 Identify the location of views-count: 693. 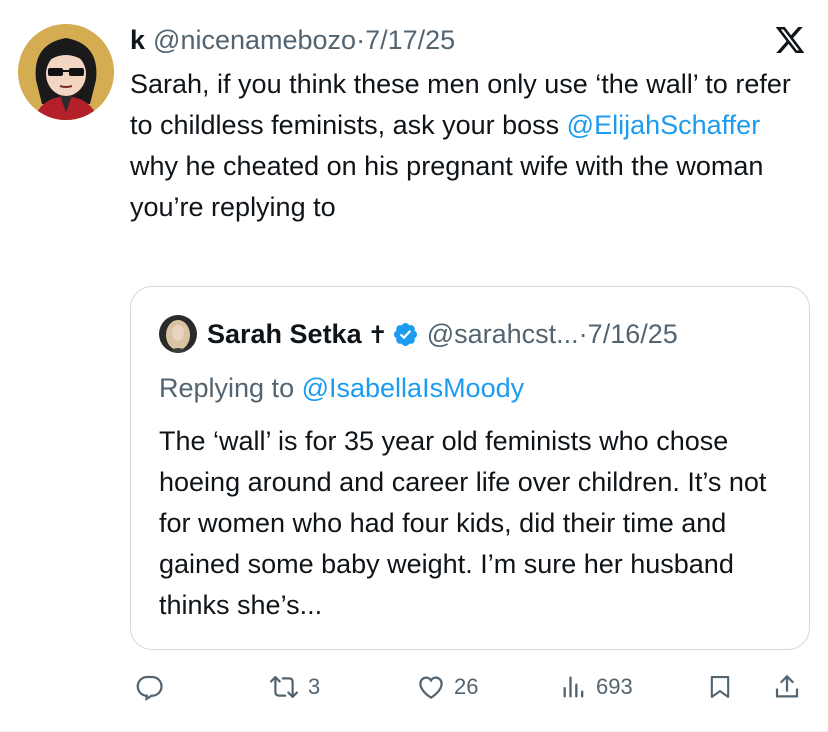
(614, 686).